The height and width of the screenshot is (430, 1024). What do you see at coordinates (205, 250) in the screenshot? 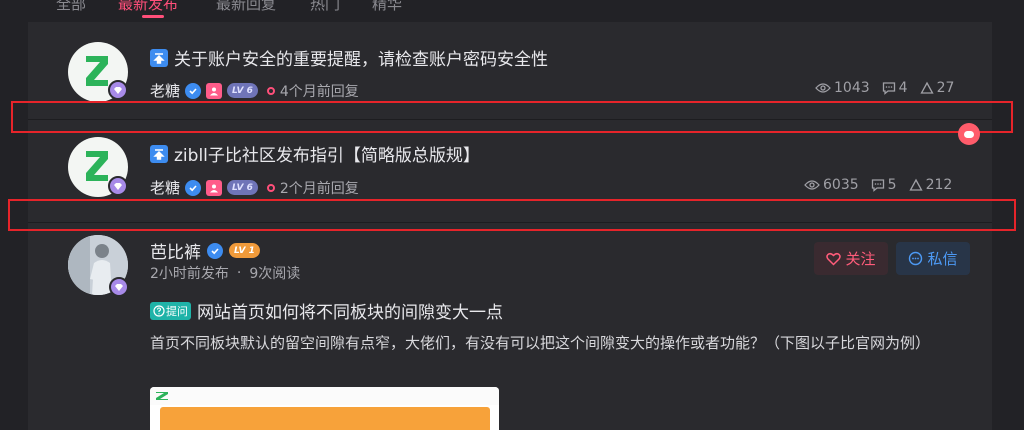
I see `author-row: 芭比裤 LV 1` at bounding box center [205, 250].